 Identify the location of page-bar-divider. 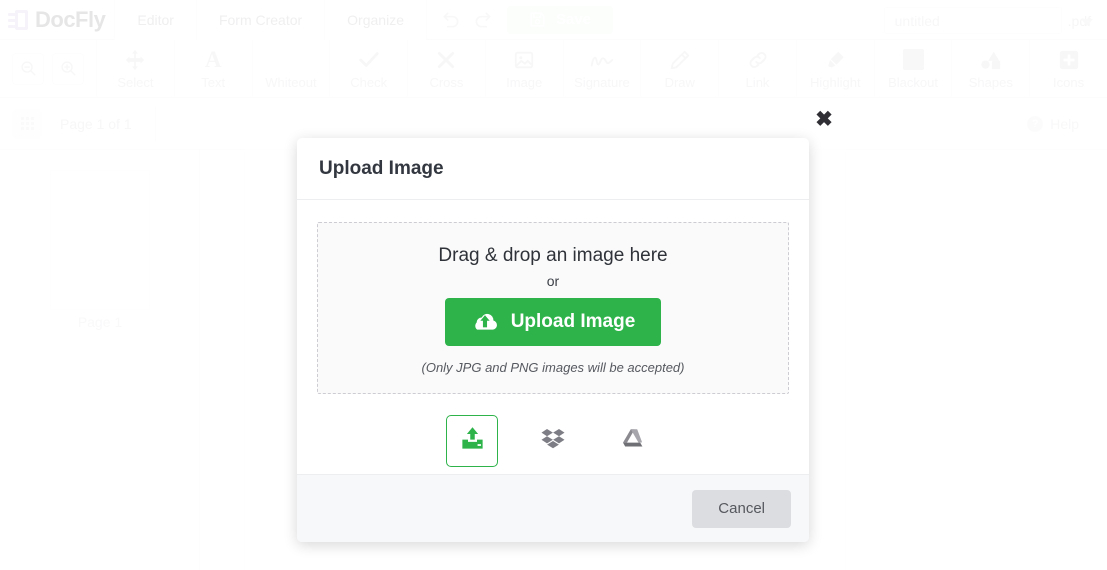
(155, 124).